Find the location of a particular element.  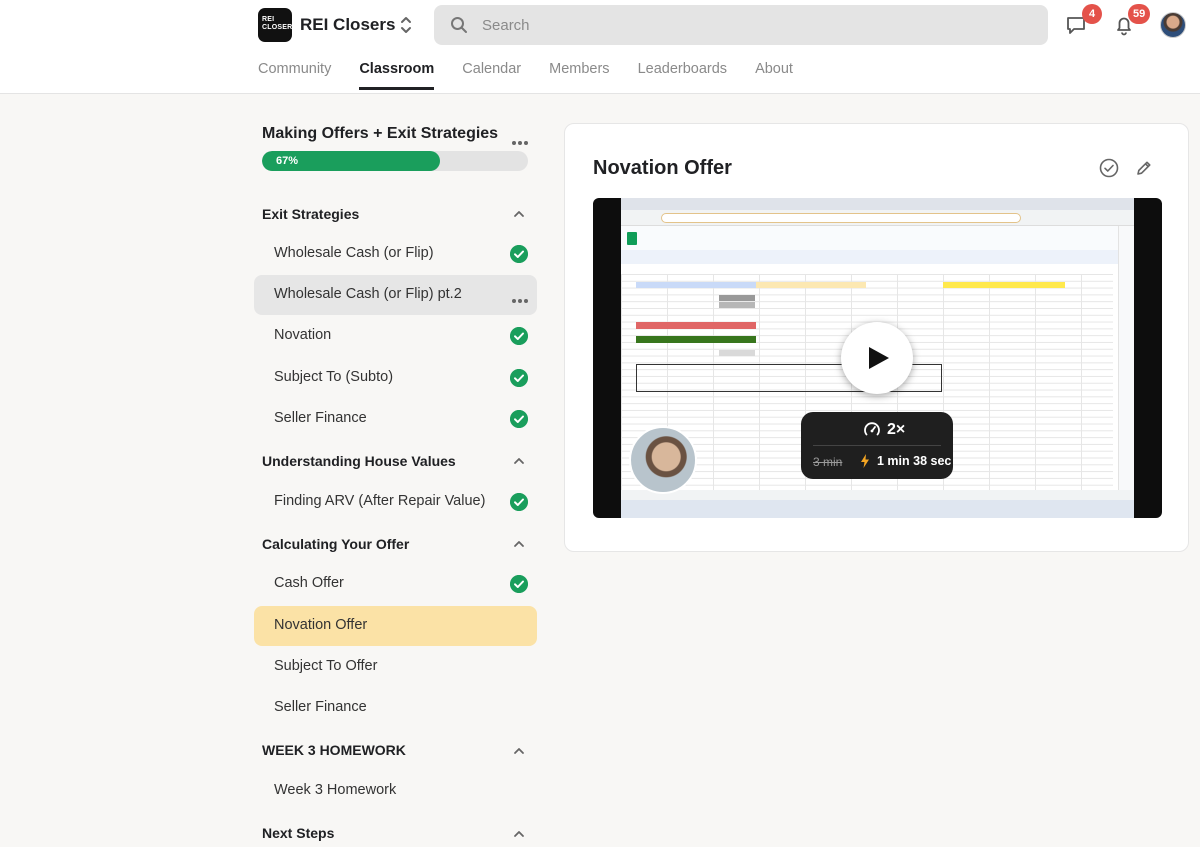

lesson-item: Wholesale Cash (or Flip) pt.2 is located at coordinates (395, 295).